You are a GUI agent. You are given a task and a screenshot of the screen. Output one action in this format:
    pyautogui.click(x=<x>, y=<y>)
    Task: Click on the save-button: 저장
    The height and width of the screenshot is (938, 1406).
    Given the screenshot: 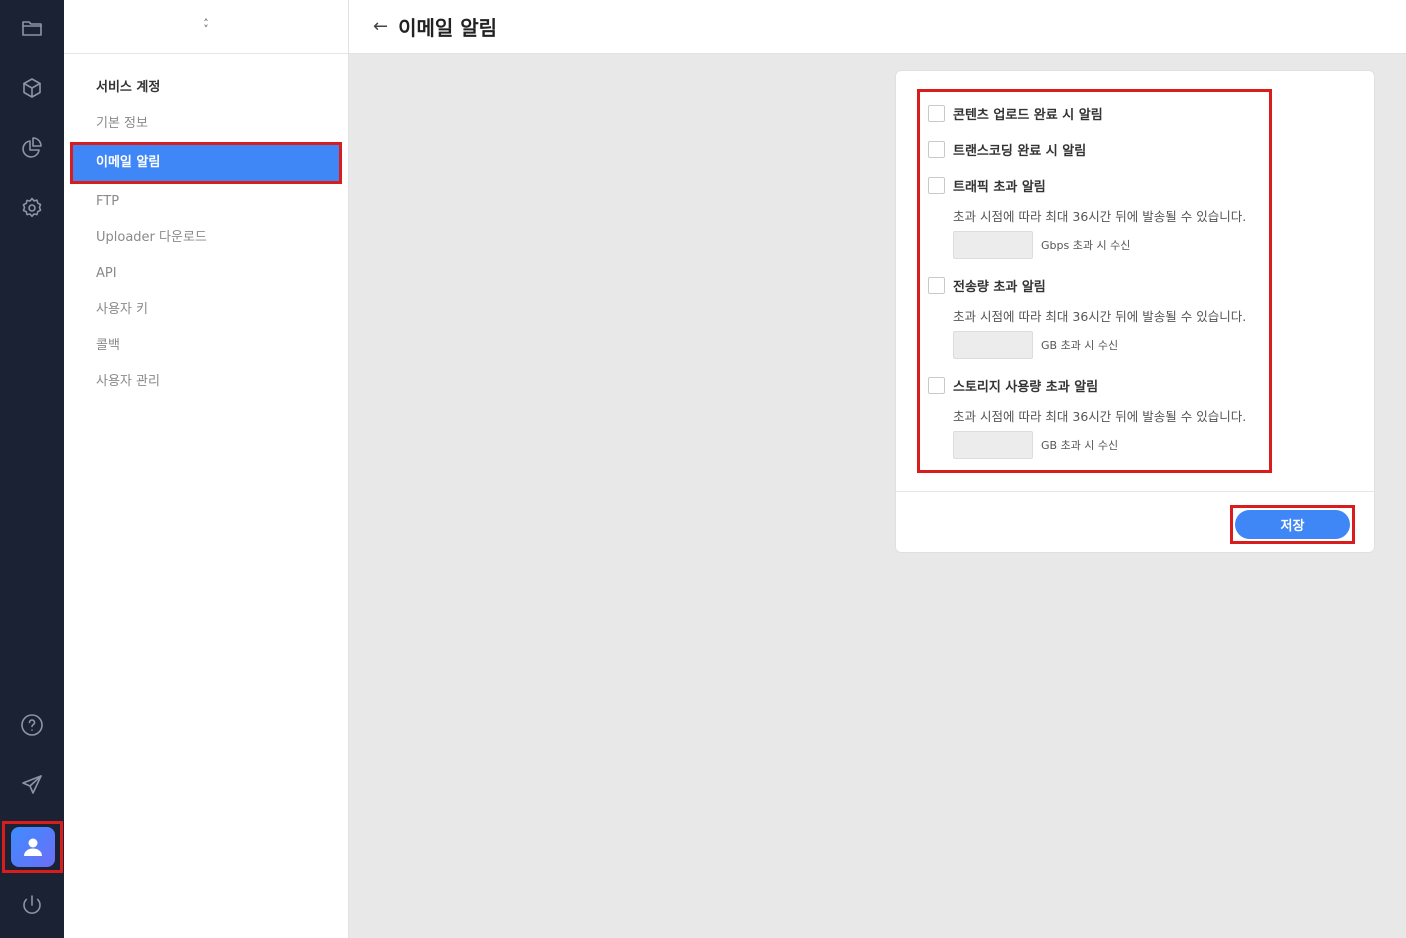 What is the action you would take?
    pyautogui.click(x=1292, y=524)
    